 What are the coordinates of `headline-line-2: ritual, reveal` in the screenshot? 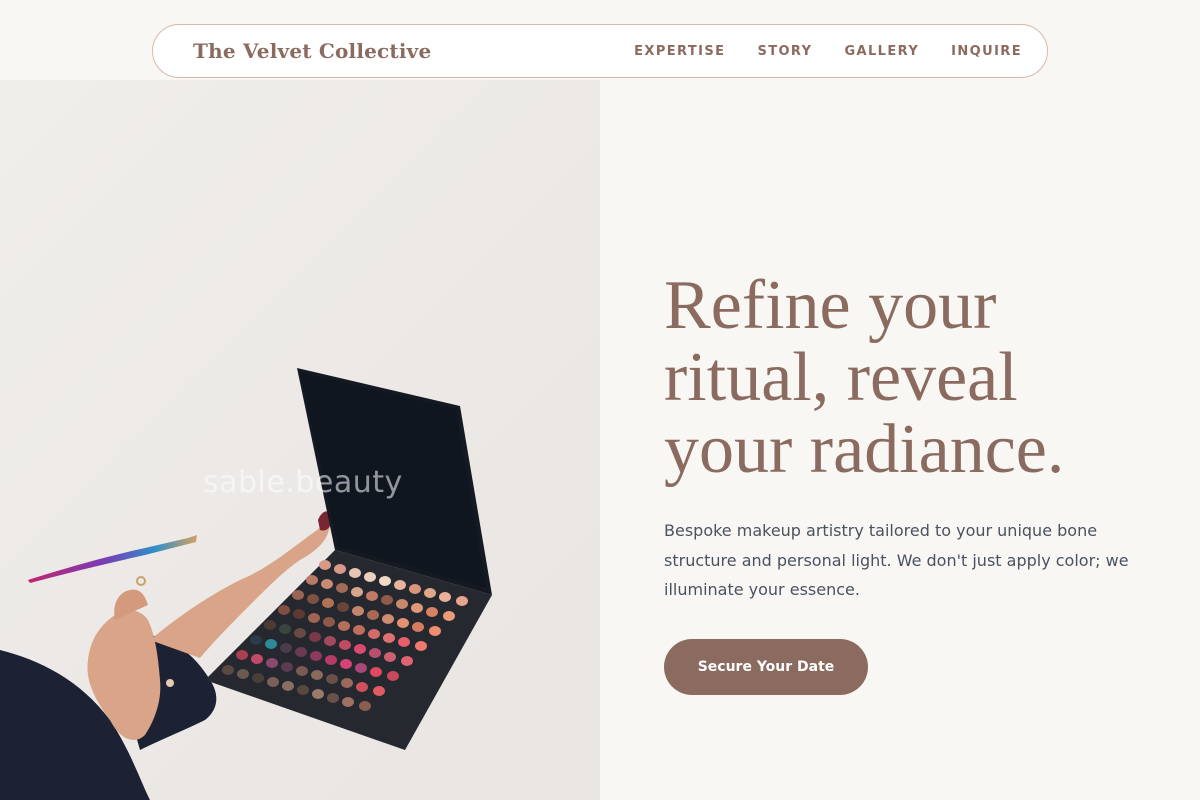 It's located at (841, 377).